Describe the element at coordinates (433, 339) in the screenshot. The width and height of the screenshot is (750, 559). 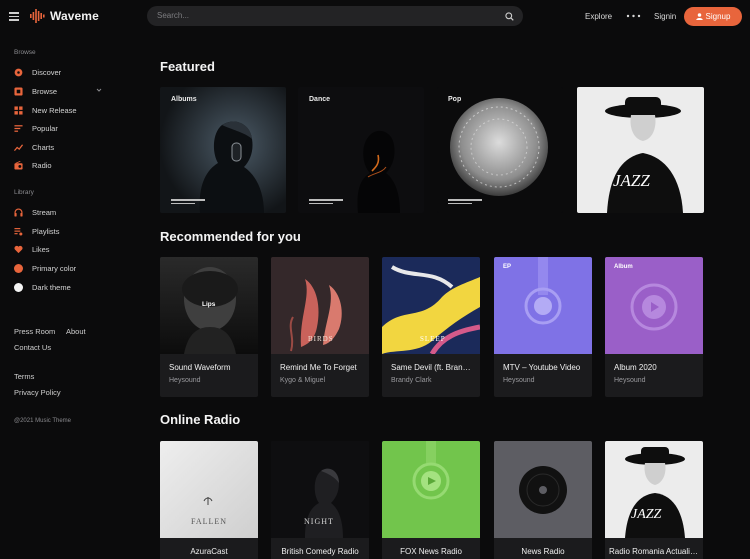
I see `art-text: SLEEP` at that location.